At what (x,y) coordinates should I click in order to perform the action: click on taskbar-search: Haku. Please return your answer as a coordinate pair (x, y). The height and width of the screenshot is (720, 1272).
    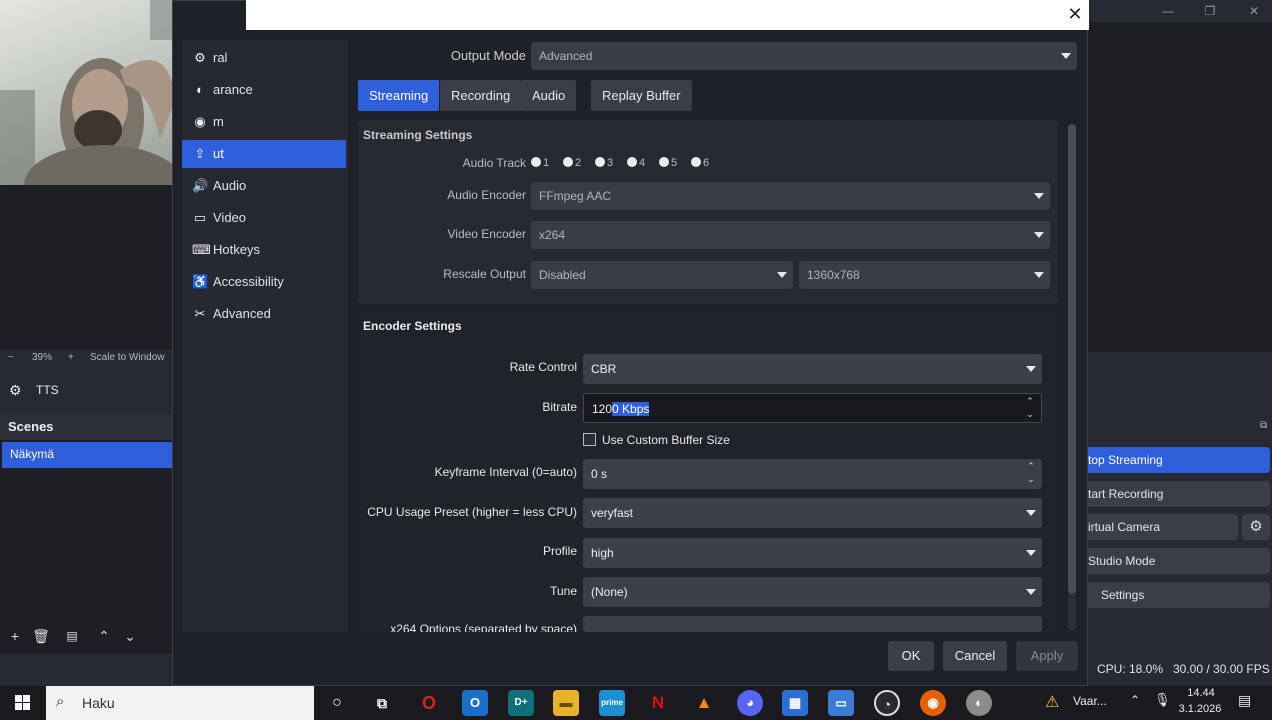
    Looking at the image, I should click on (180, 703).